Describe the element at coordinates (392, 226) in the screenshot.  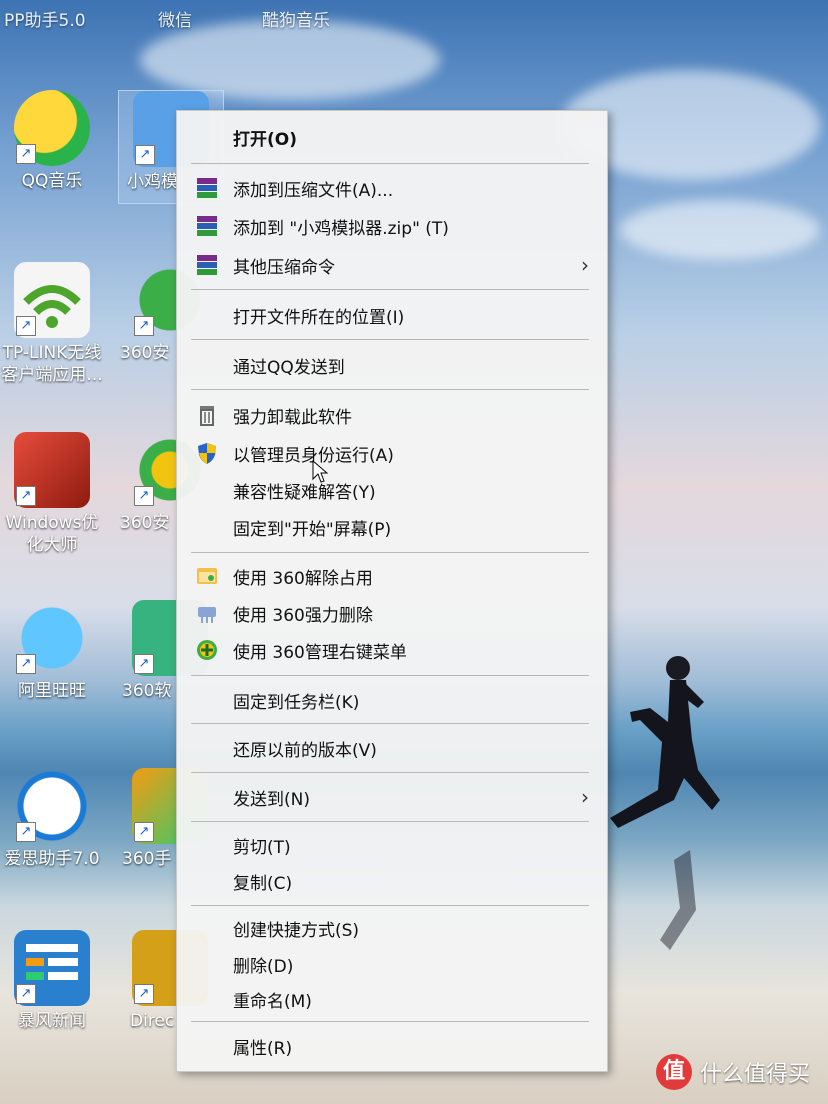
I see `menu-item-add-zip: 添加到 "小鸡模拟器.zip" (T)` at that location.